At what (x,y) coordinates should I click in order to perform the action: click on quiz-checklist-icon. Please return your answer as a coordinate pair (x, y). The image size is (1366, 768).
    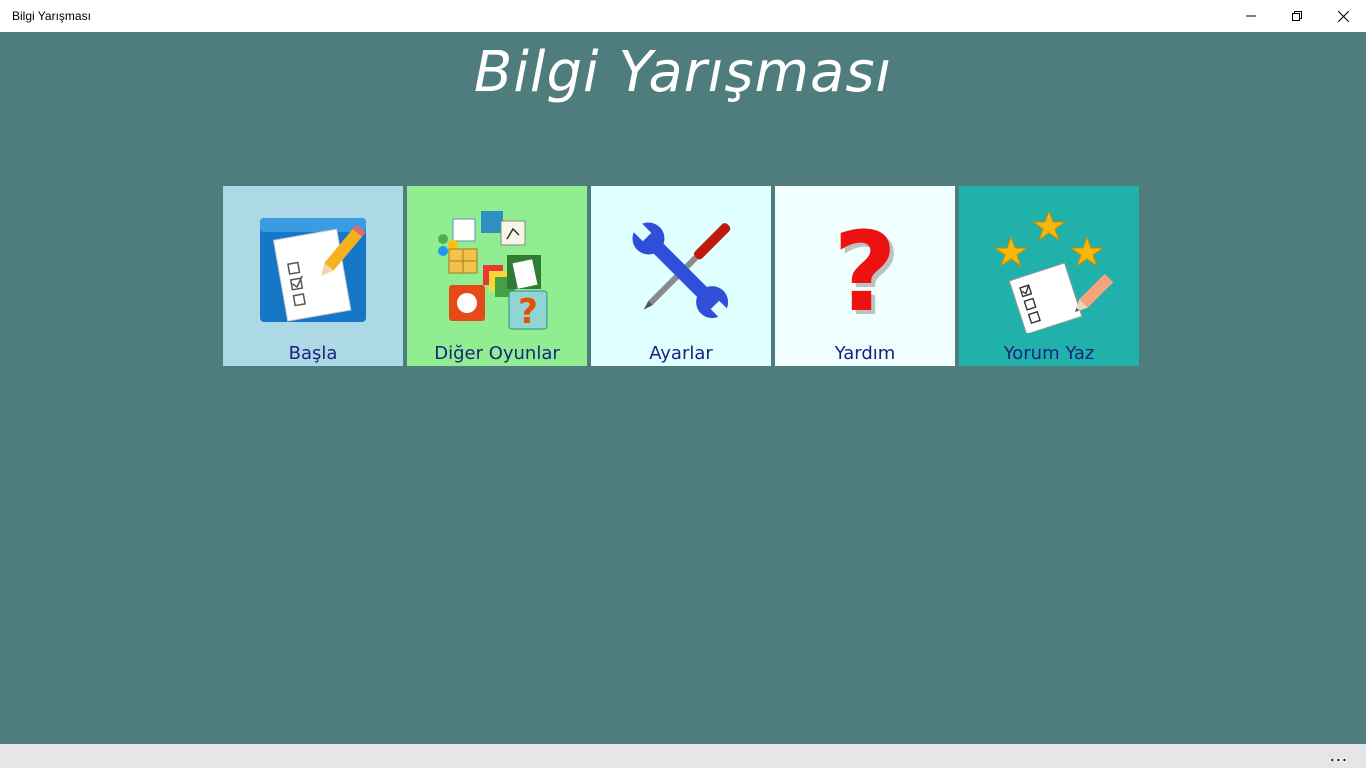
    Looking at the image, I should click on (313, 271).